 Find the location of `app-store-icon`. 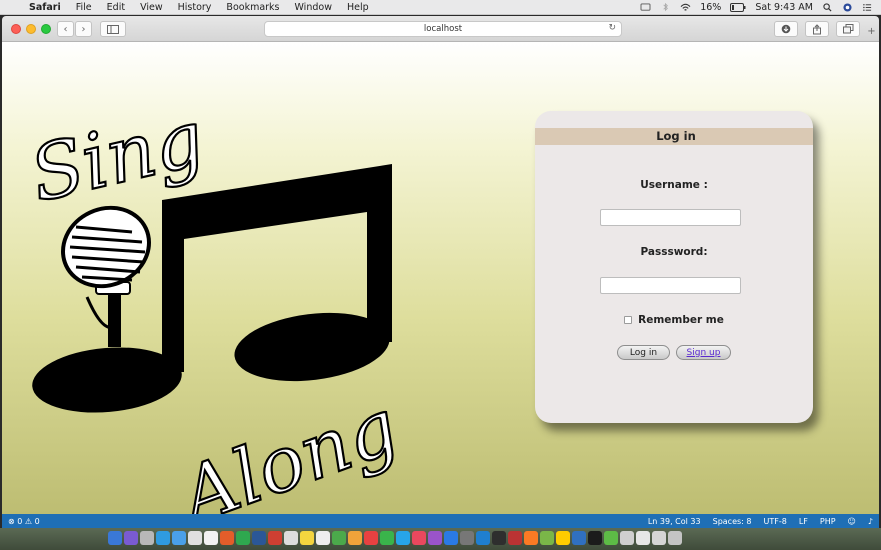

app-store-icon is located at coordinates (451, 538).